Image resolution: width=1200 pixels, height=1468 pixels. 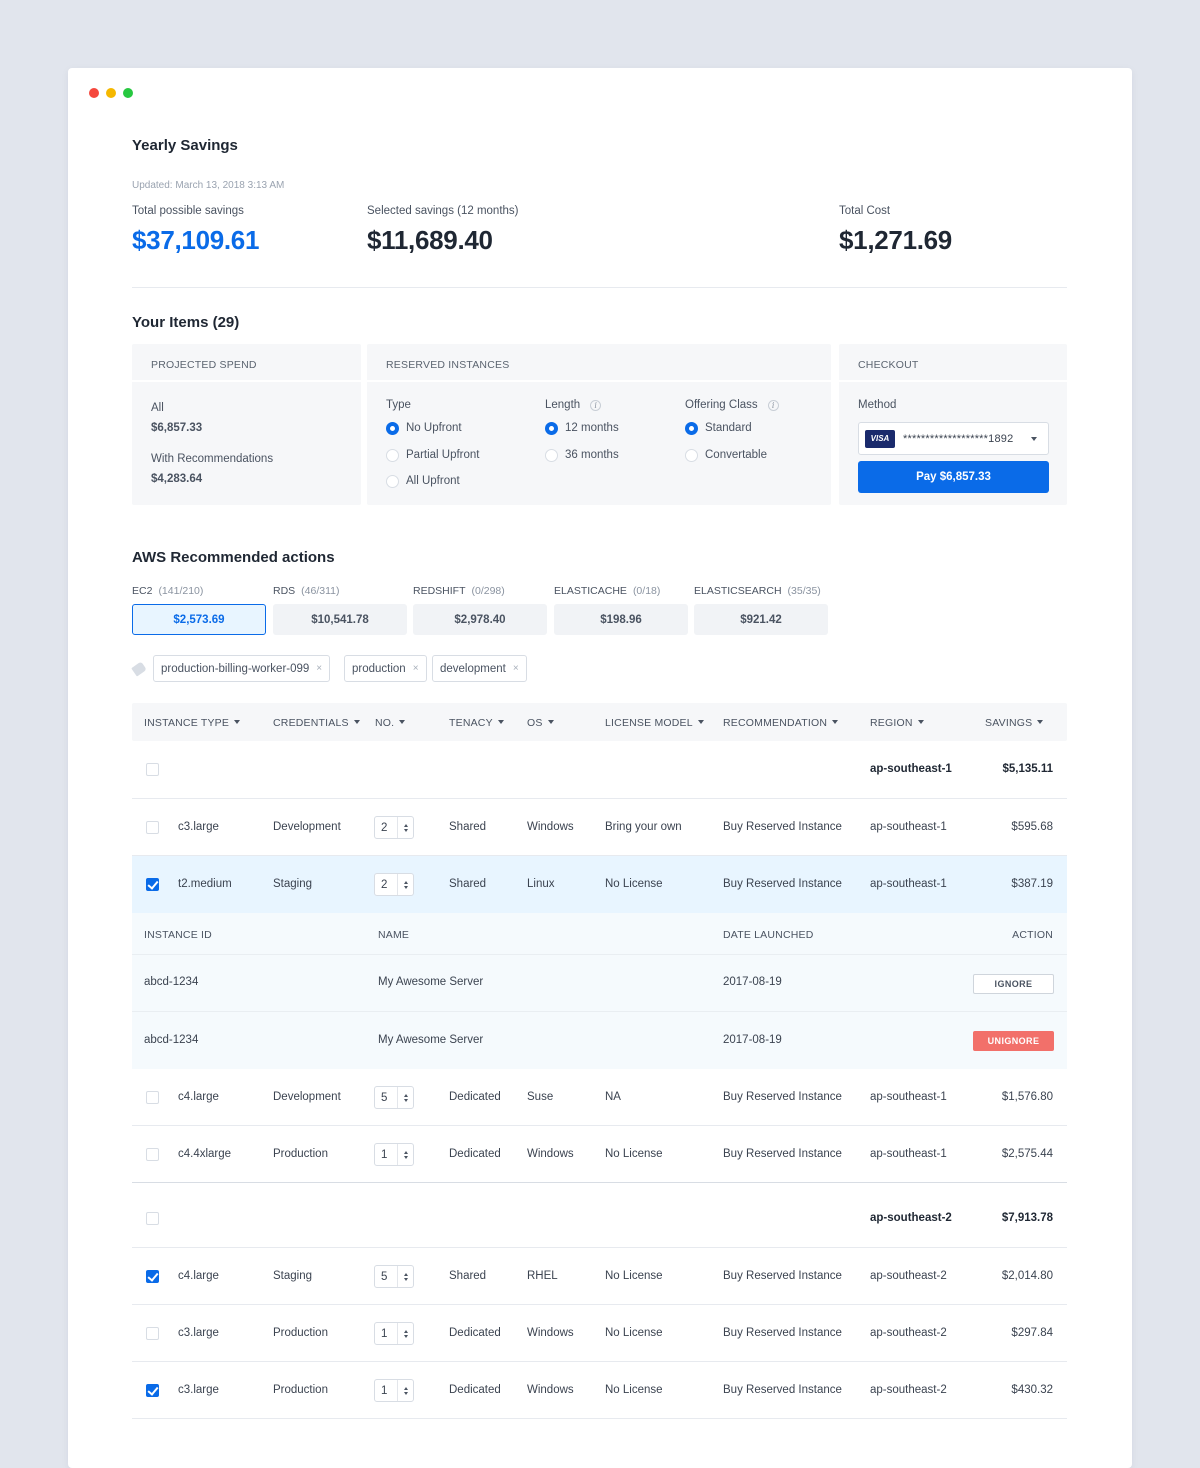 What do you see at coordinates (475, 1097) in the screenshot?
I see `cell-tenancy: Dedicated` at bounding box center [475, 1097].